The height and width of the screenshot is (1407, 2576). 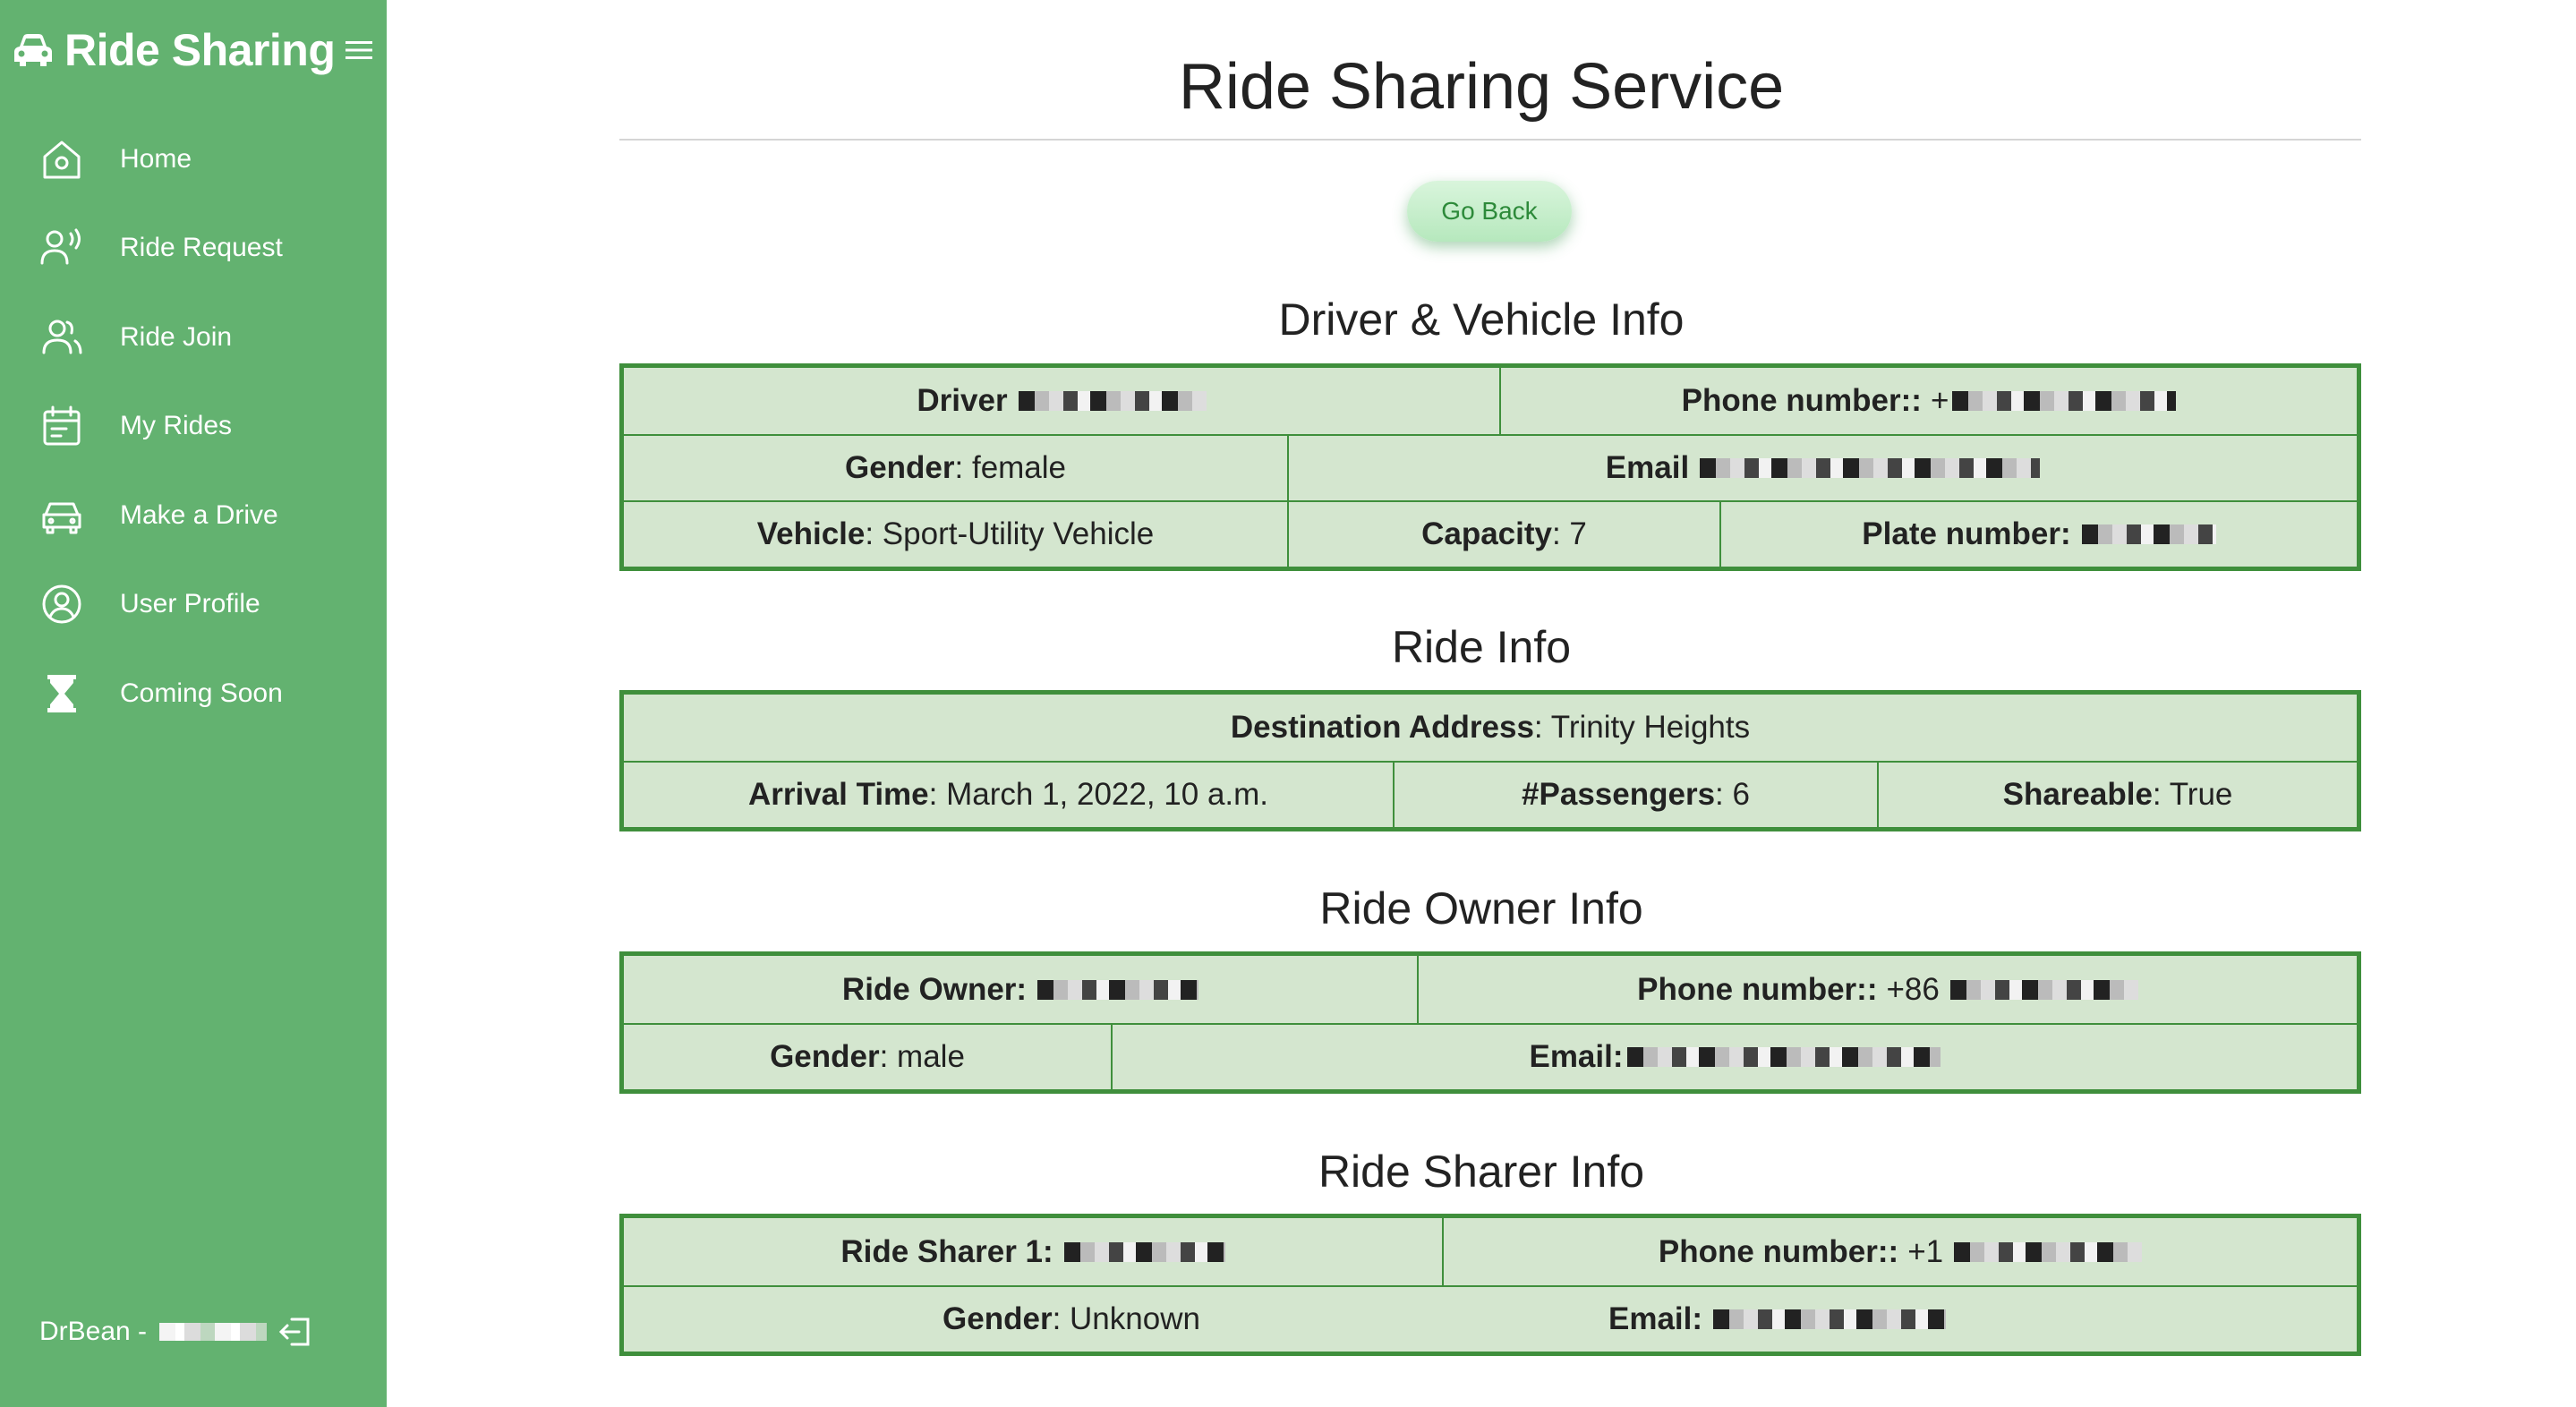 I want to click on owner-email-cell: Email:, so click(x=1734, y=1057).